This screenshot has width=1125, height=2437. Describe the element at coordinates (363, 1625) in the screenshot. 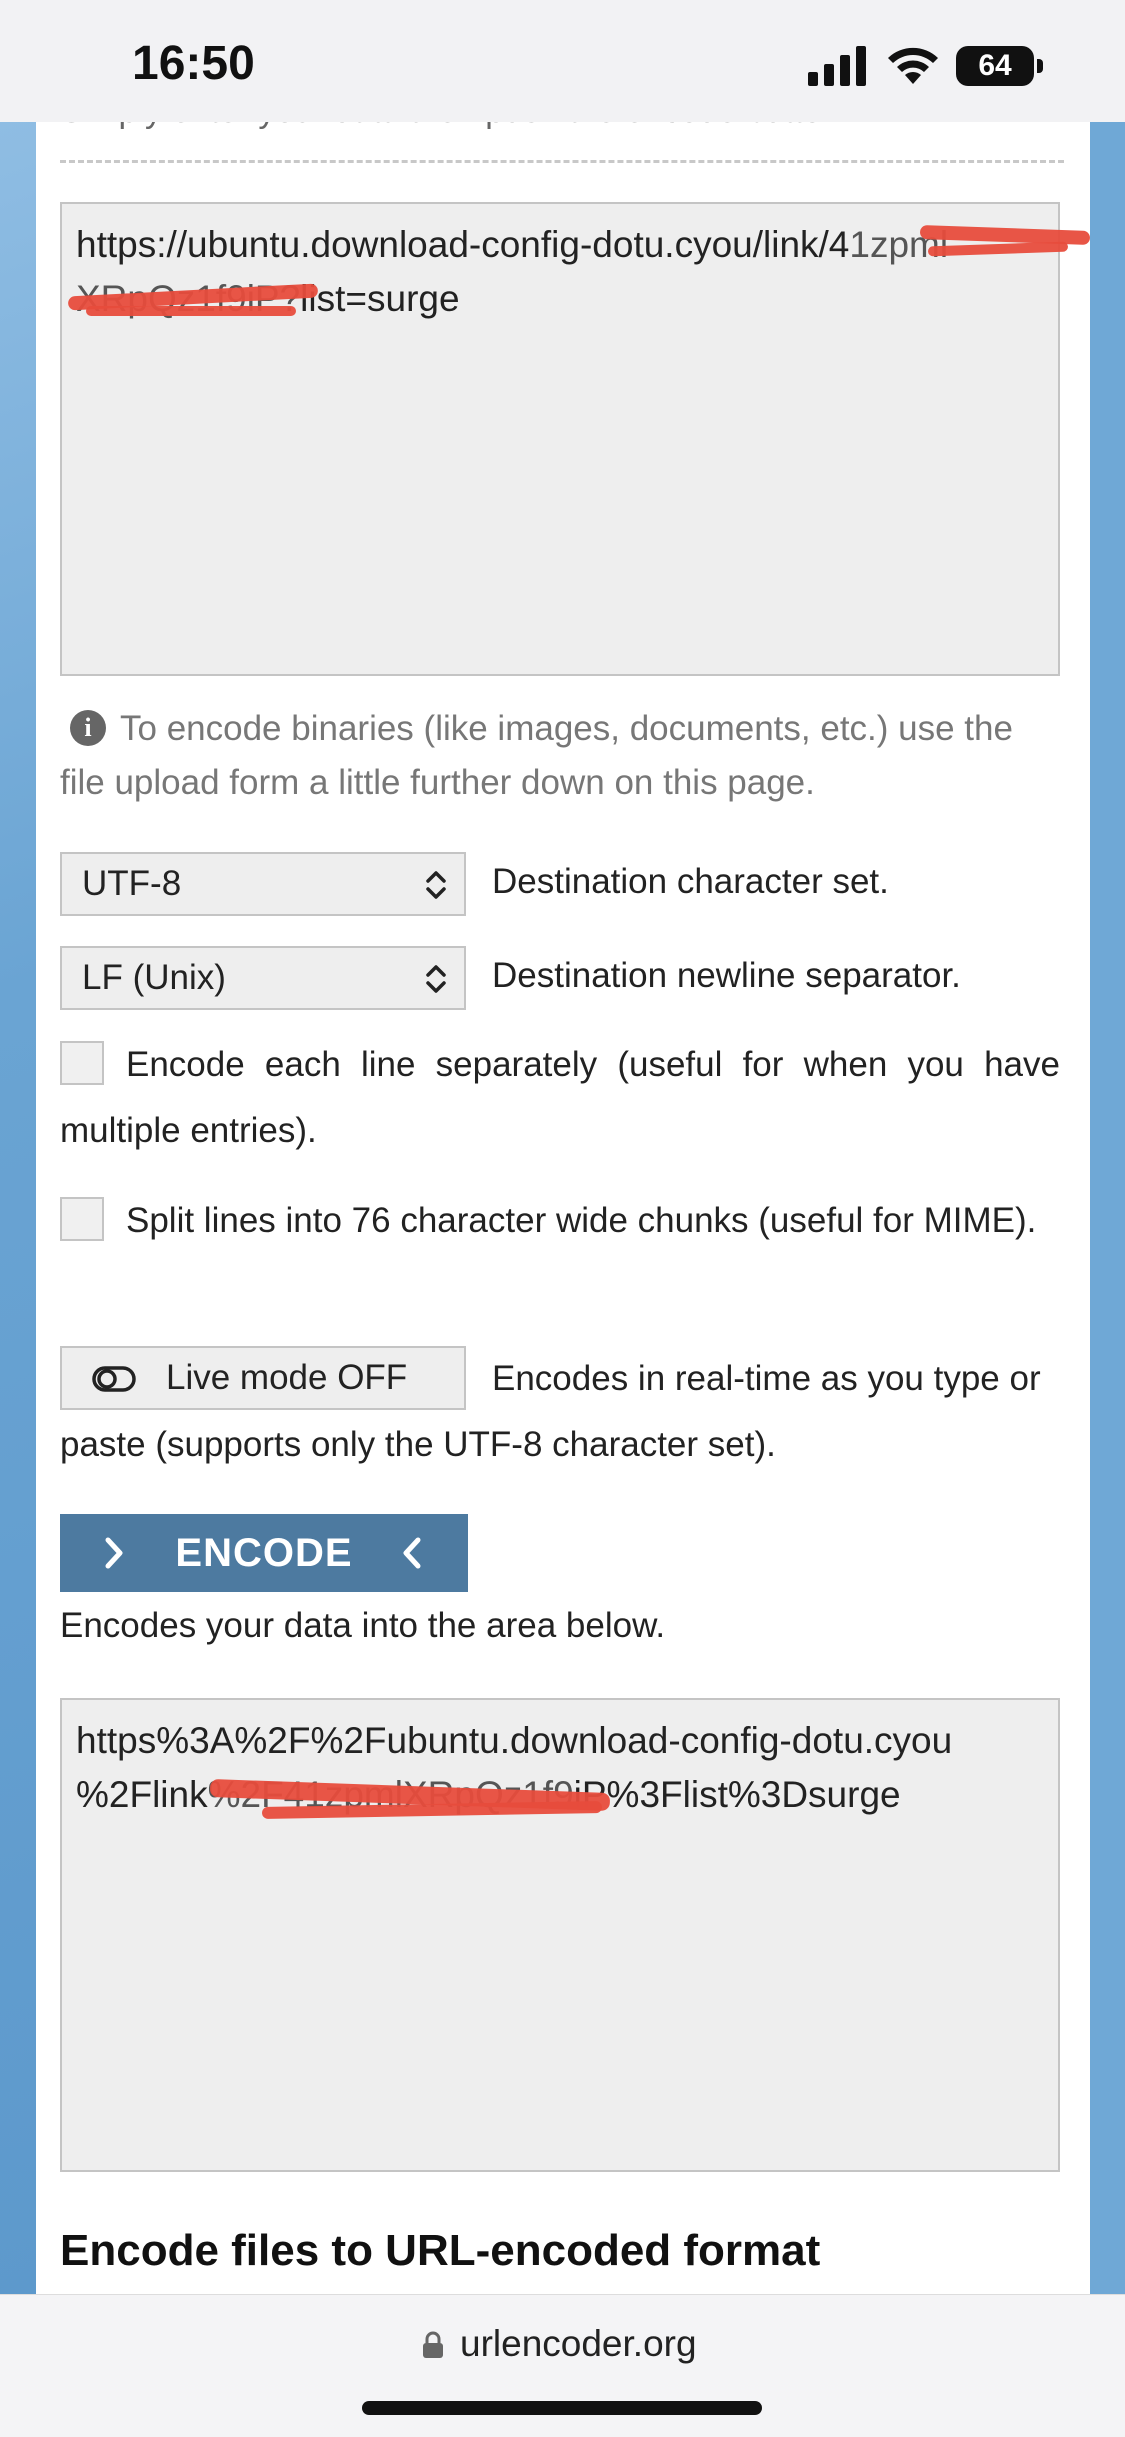

I see `encode-description: Encodes your data into the area below.` at that location.